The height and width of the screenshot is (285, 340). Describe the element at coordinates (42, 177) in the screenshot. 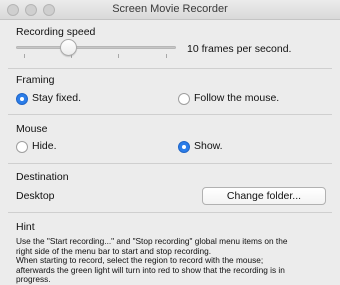

I see `destination-heading: Destination` at that location.